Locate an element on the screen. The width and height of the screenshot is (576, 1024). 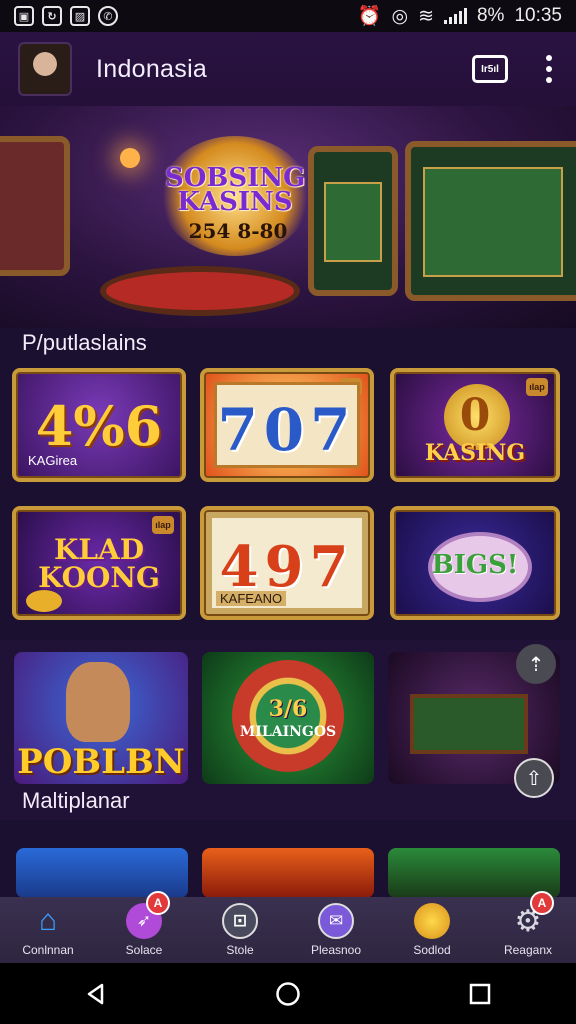
game-tile: 4%6 KAGirea is located at coordinates (99, 425).